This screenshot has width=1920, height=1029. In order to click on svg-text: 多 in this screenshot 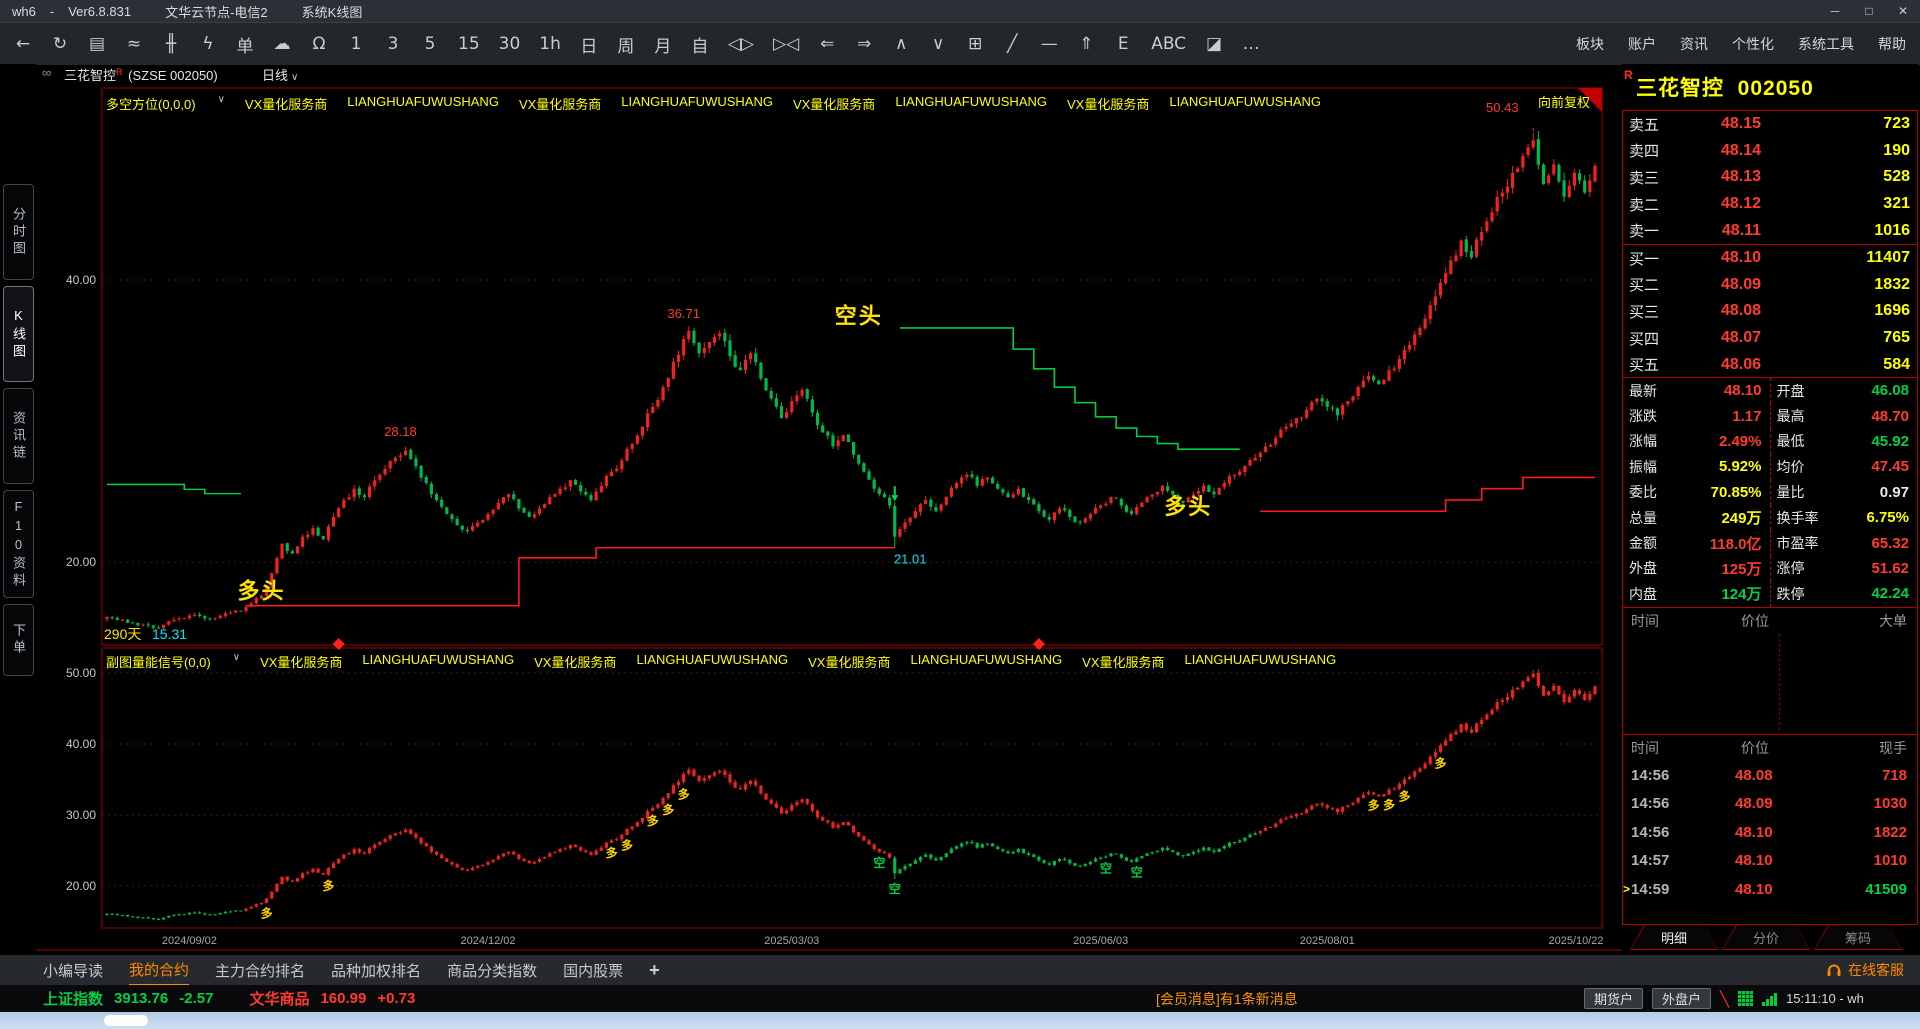, I will do `click(1374, 804)`.